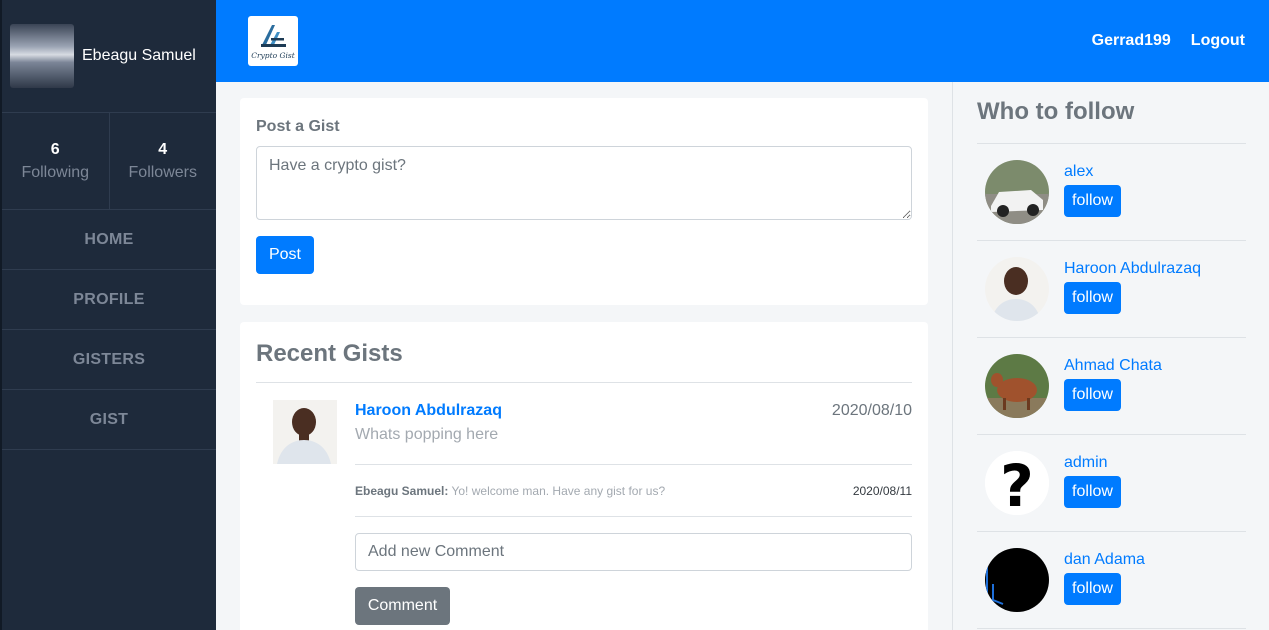  What do you see at coordinates (402, 606) in the screenshot?
I see `comment-button: Comment` at bounding box center [402, 606].